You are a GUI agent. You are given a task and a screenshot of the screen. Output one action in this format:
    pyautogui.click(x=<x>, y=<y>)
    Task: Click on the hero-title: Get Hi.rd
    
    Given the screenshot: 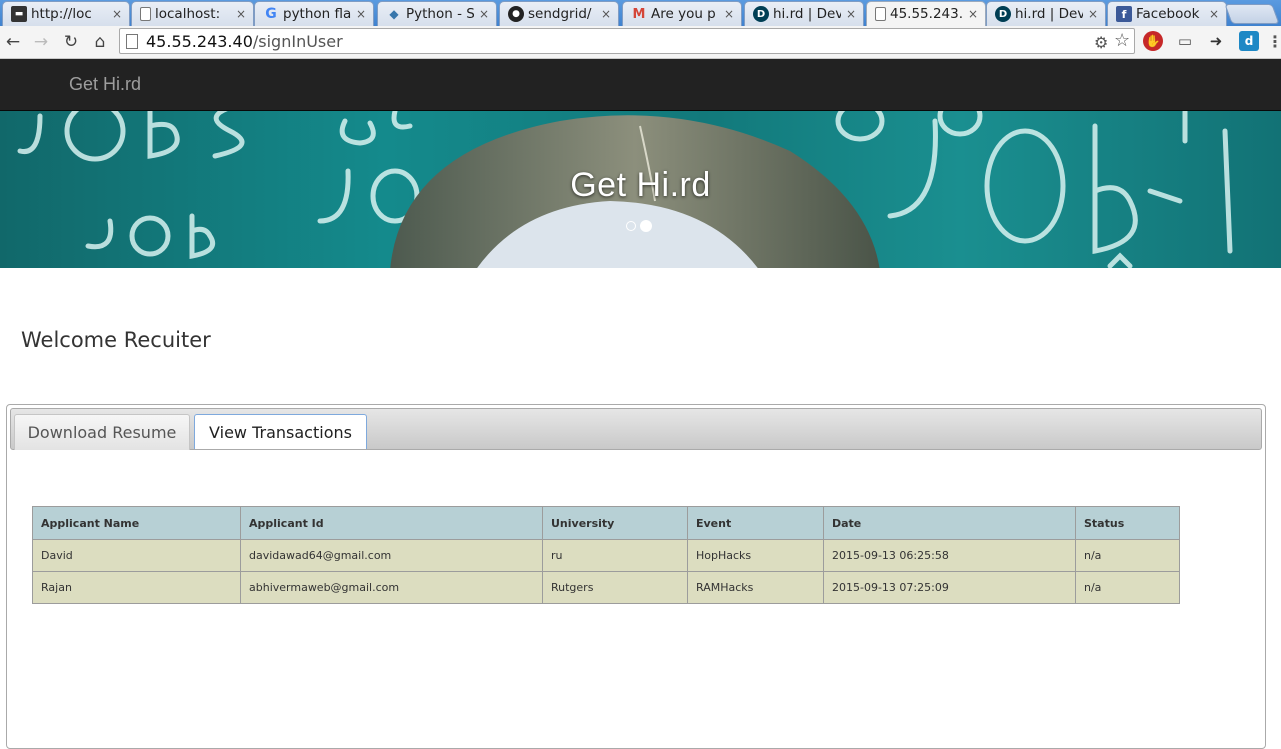 What is the action you would take?
    pyautogui.click(x=640, y=185)
    